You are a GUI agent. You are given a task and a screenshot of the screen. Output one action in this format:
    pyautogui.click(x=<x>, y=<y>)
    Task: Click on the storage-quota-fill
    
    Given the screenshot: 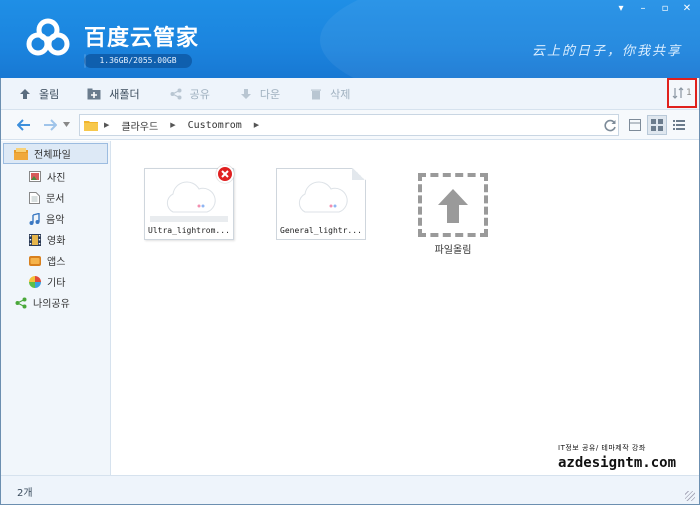 What is the action you would take?
    pyautogui.click(x=85, y=61)
    